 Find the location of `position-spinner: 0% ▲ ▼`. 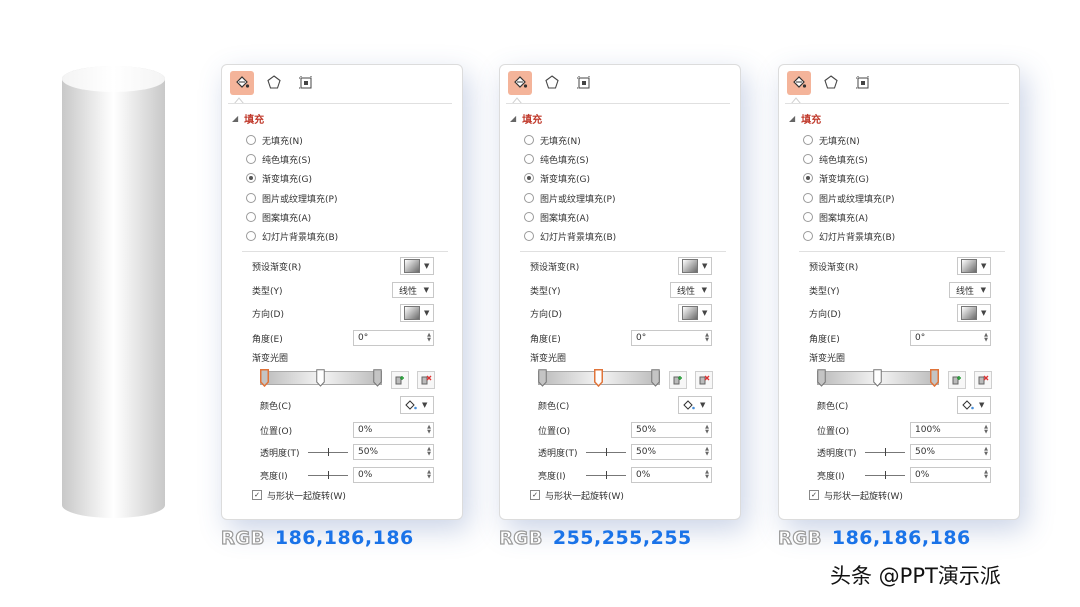

position-spinner: 0% ▲ ▼ is located at coordinates (393, 430).